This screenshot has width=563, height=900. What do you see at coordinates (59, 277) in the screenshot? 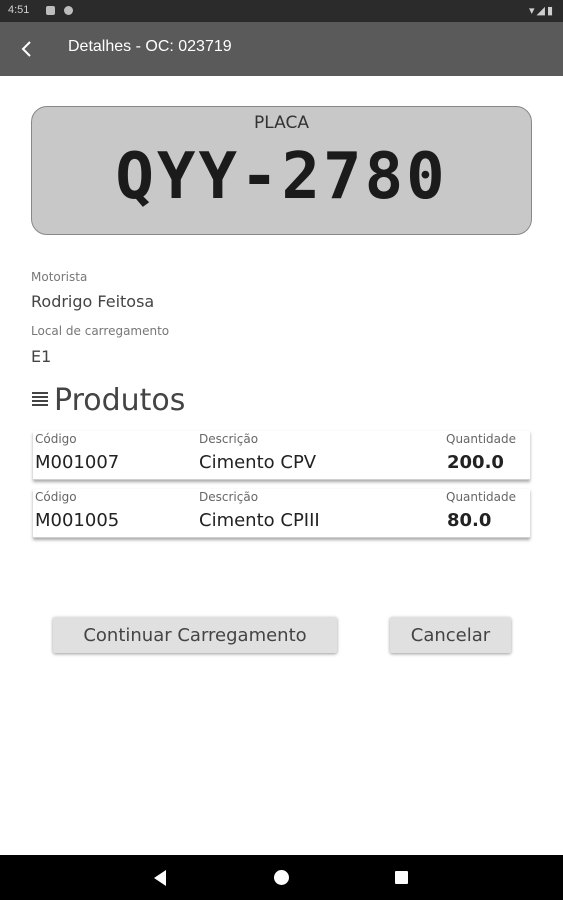
I see `driver-label: Motorista` at bounding box center [59, 277].